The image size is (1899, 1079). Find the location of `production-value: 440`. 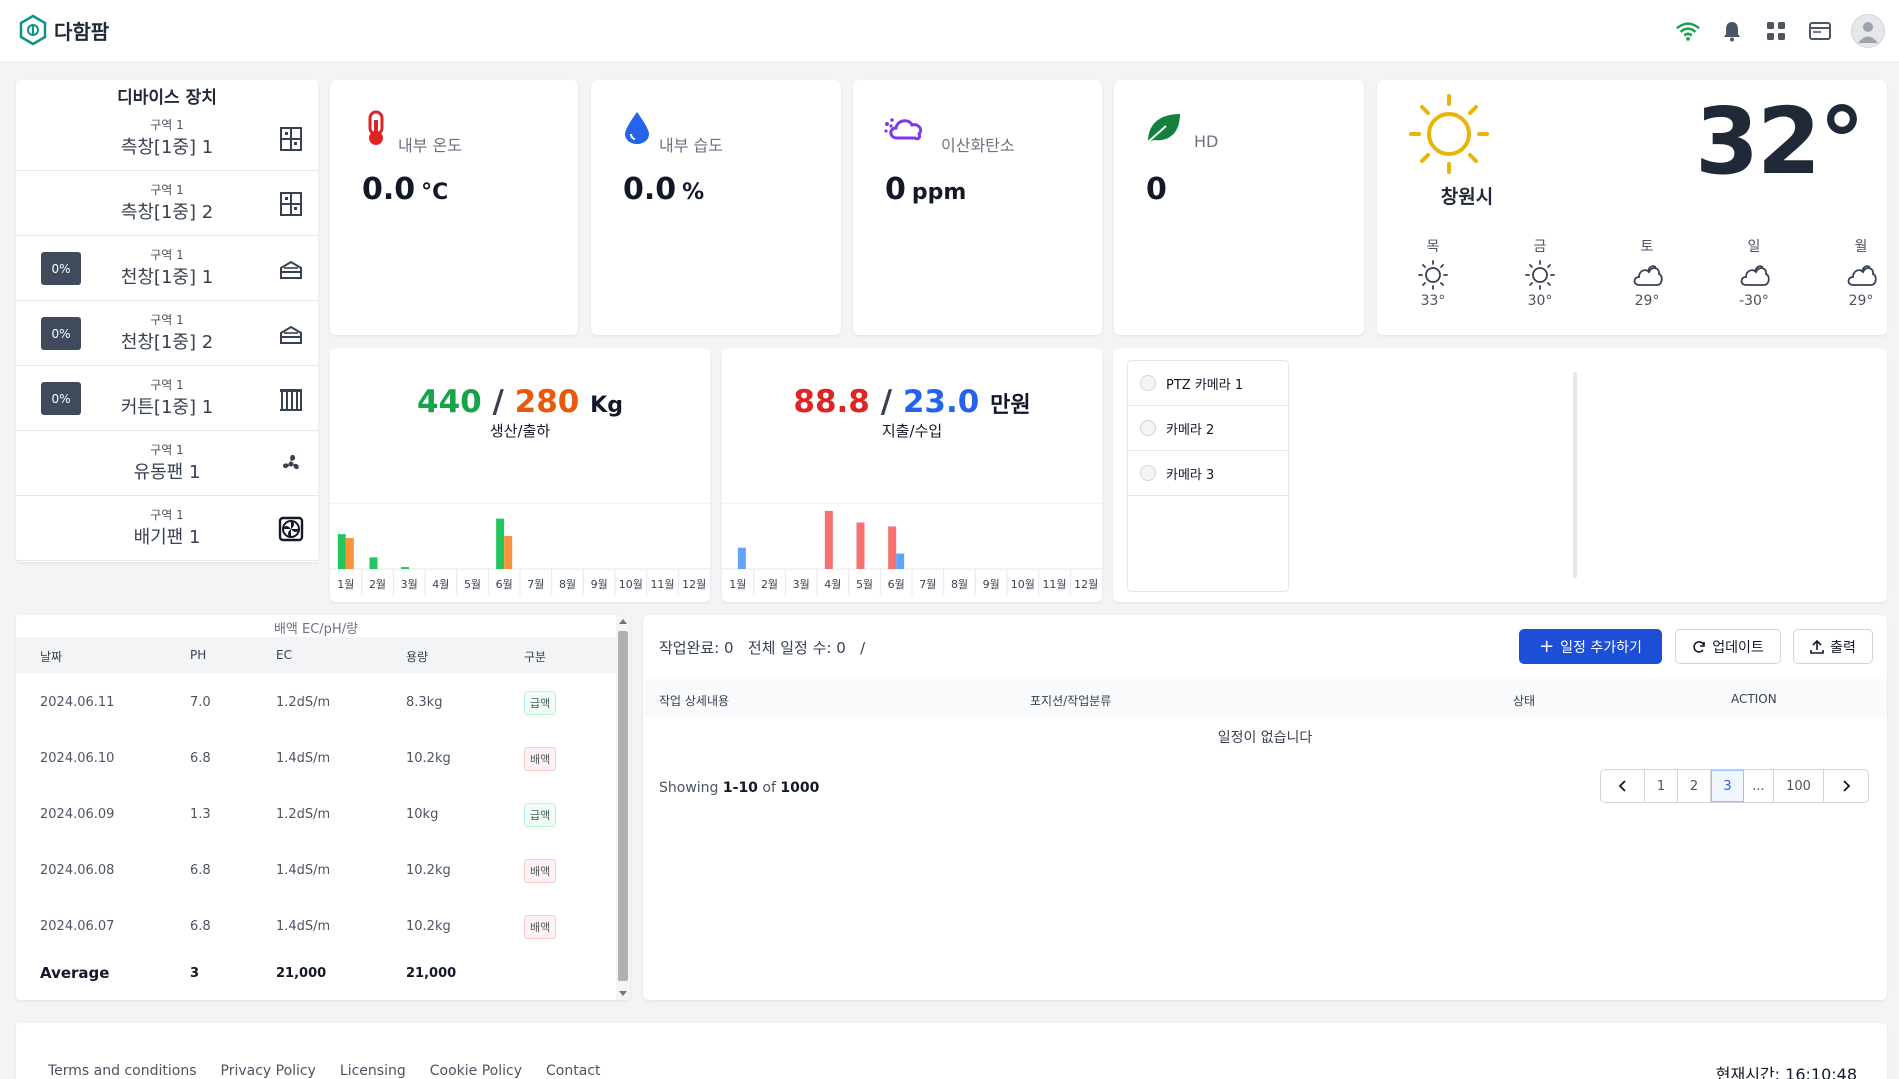

production-value: 440 is located at coordinates (449, 402).